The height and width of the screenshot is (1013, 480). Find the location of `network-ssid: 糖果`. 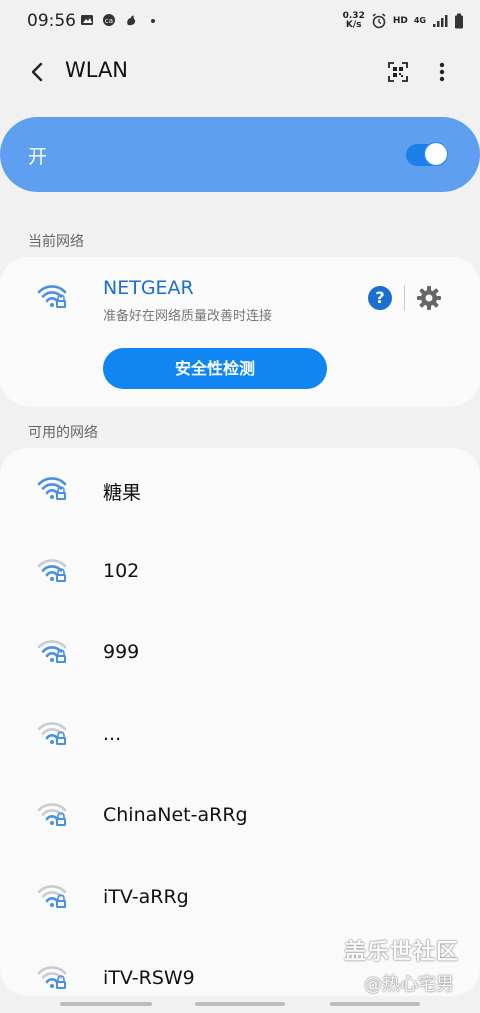

network-ssid: 糖果 is located at coordinates (122, 493).